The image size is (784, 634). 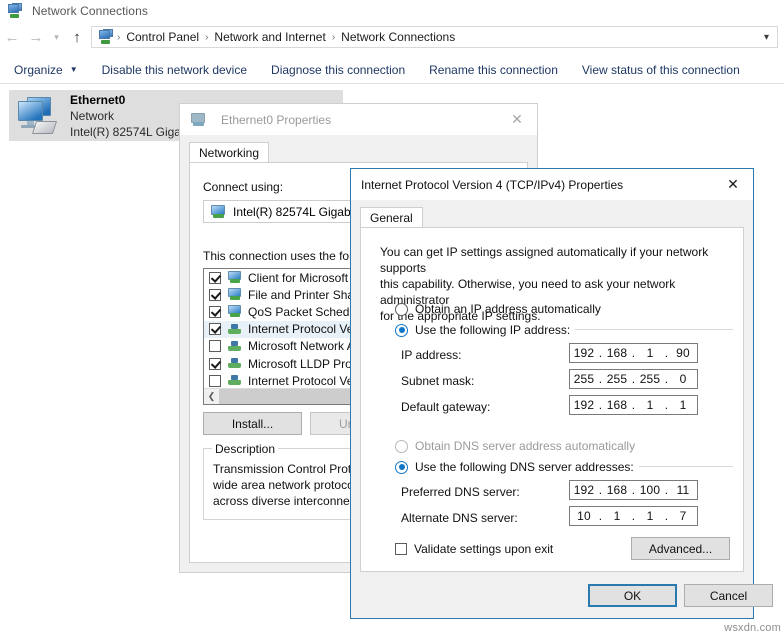 What do you see at coordinates (683, 405) in the screenshot?
I see `octet-4: 1` at bounding box center [683, 405].